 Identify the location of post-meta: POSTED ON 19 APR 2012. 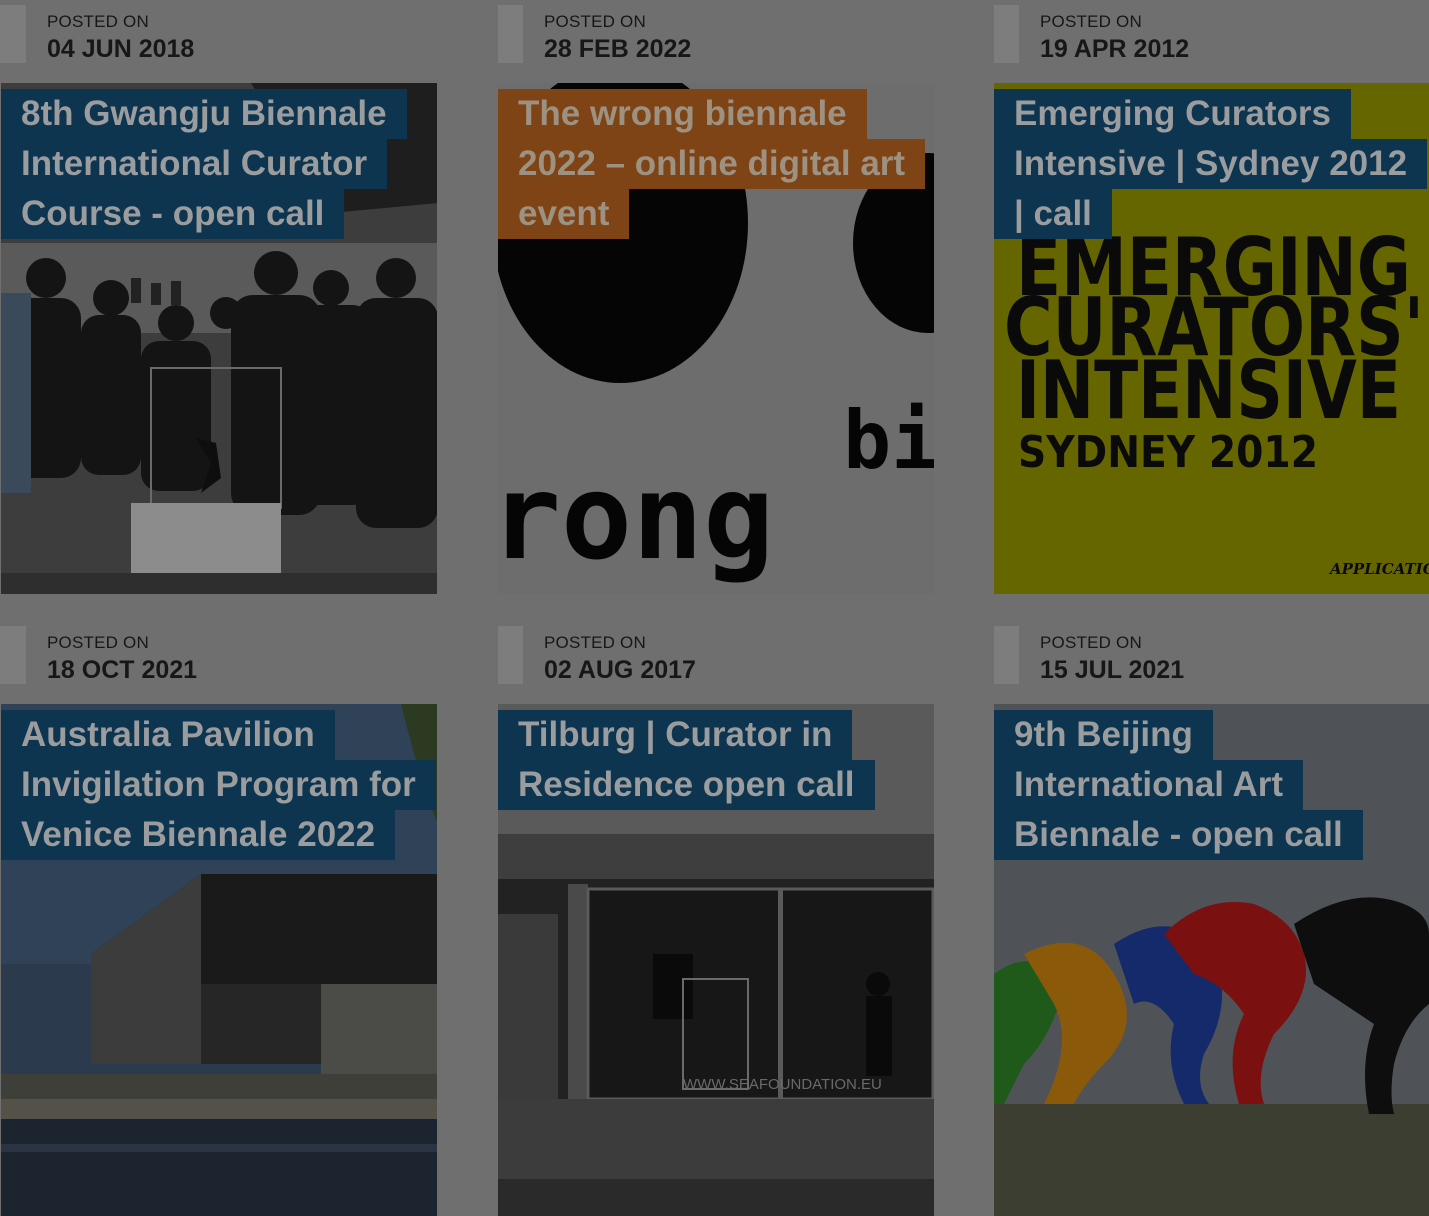
(1211, 41).